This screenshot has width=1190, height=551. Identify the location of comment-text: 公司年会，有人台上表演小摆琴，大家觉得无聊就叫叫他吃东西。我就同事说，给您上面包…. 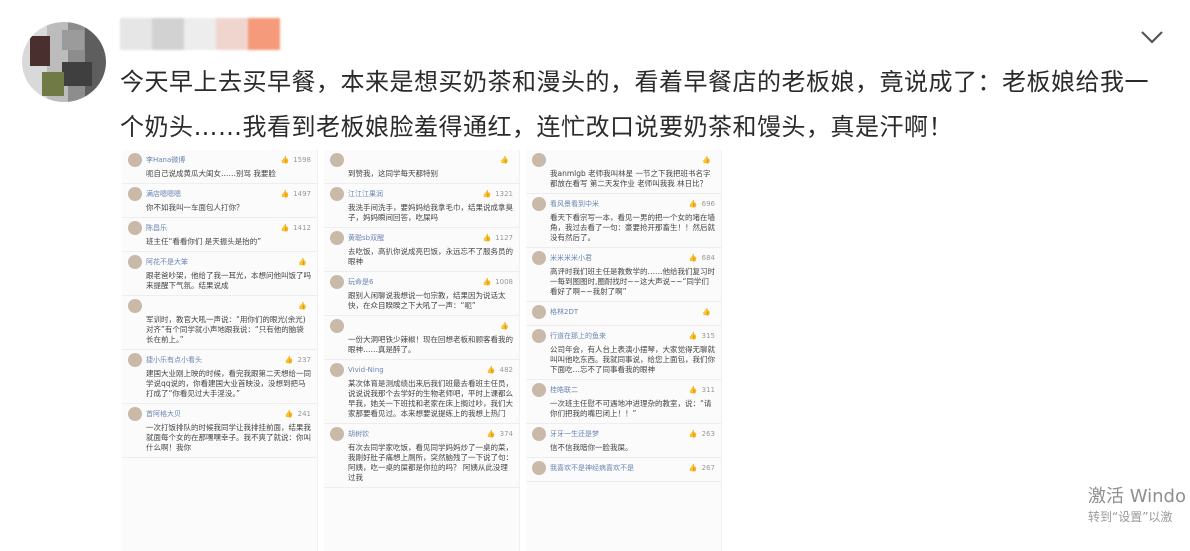
(632, 359).